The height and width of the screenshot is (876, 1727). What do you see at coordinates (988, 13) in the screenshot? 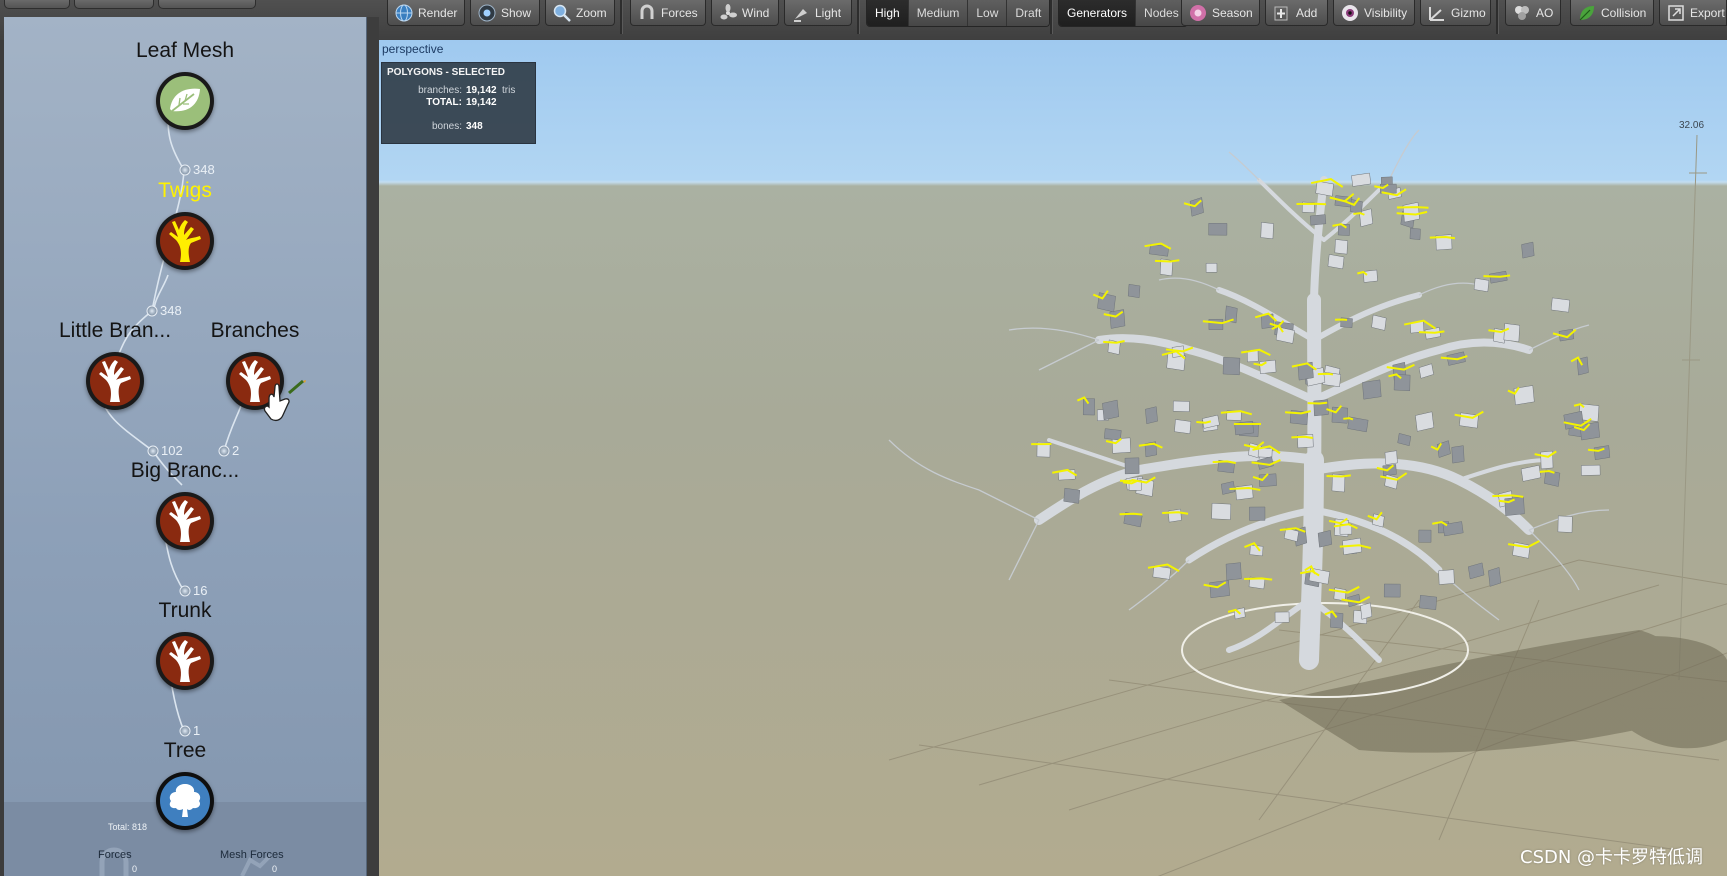
I see `quality-low-option: Low` at bounding box center [988, 13].